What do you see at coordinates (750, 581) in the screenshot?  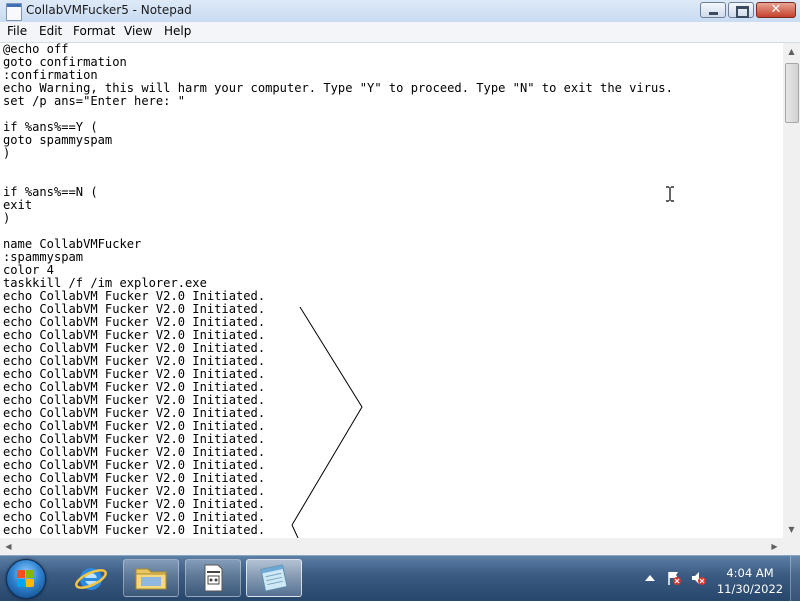 I see `system-clock: 4:04 AM 11/30/2022` at bounding box center [750, 581].